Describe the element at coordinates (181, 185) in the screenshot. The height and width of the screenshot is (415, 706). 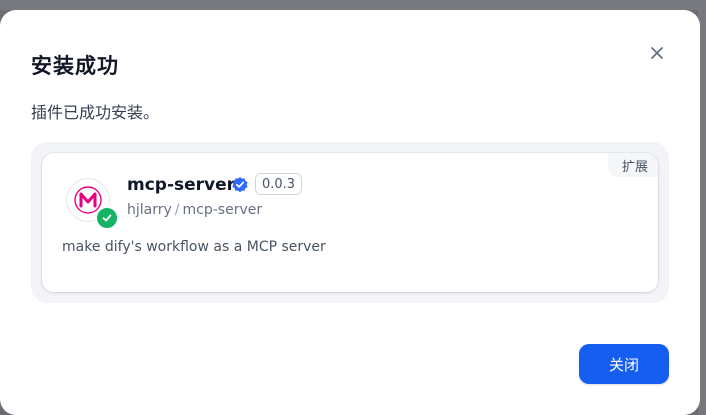
I see `plugin-name: mcp-server` at that location.